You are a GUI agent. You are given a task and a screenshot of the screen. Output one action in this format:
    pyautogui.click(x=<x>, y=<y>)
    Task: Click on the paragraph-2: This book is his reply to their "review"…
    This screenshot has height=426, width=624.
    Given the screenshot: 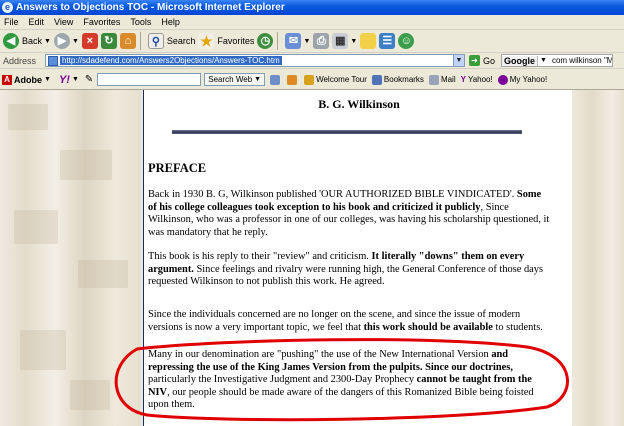 What is the action you would take?
    pyautogui.click(x=350, y=270)
    